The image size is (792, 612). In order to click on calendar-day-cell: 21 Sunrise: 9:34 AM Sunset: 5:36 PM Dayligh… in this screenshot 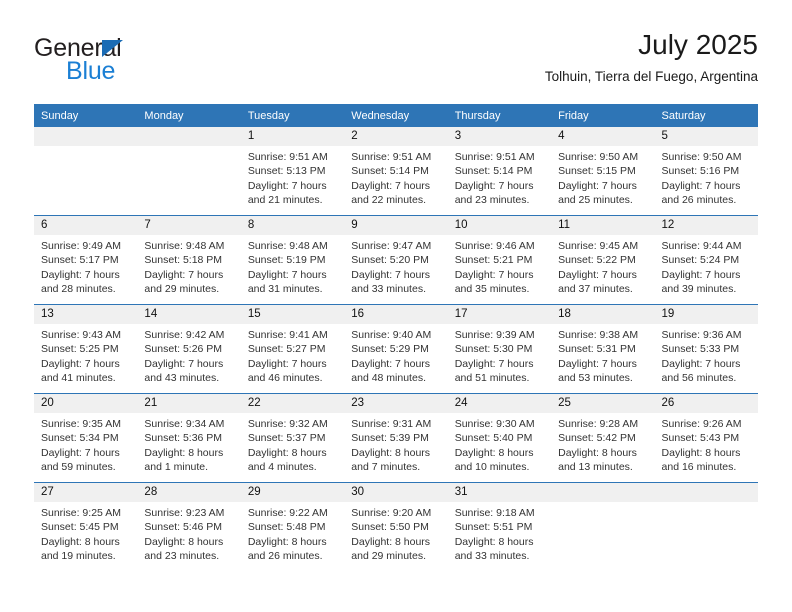, I will do `click(189, 438)`.